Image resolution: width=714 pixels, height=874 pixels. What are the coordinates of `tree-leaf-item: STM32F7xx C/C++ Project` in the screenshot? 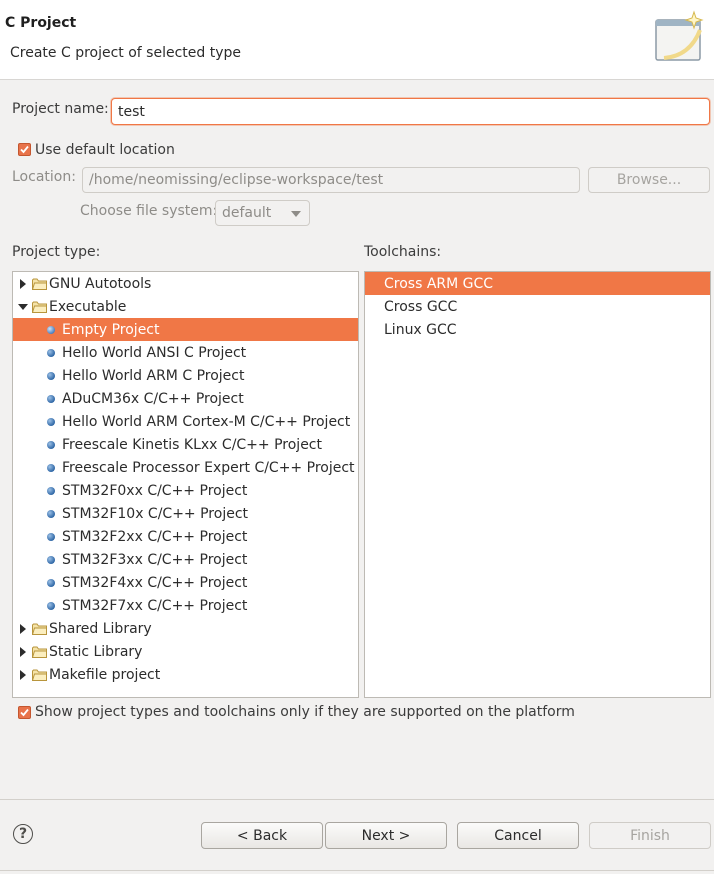 It's located at (185, 605).